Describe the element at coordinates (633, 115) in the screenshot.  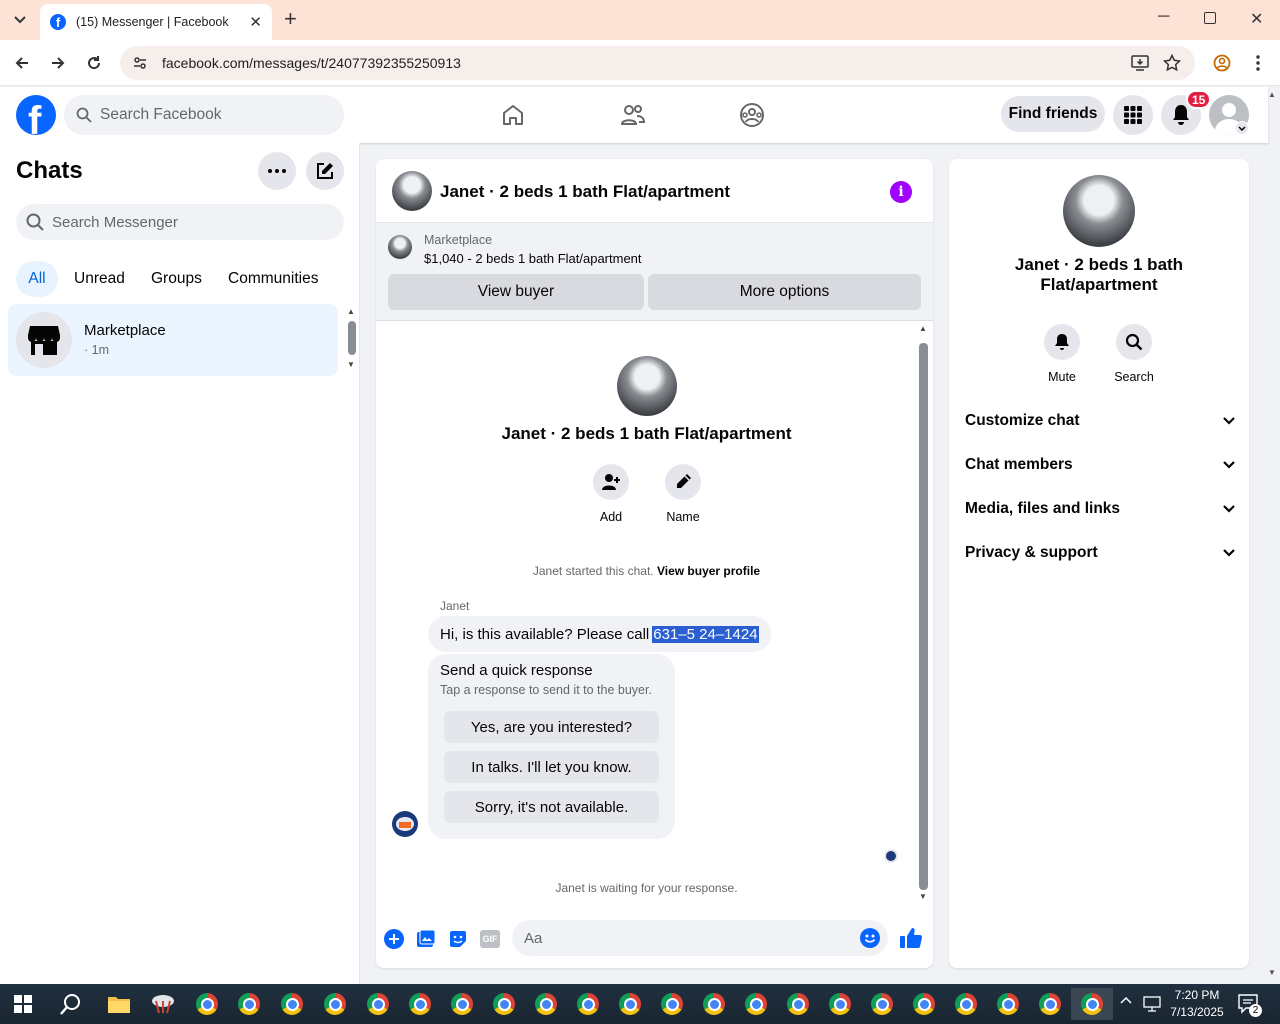
I see `friends-icon` at that location.